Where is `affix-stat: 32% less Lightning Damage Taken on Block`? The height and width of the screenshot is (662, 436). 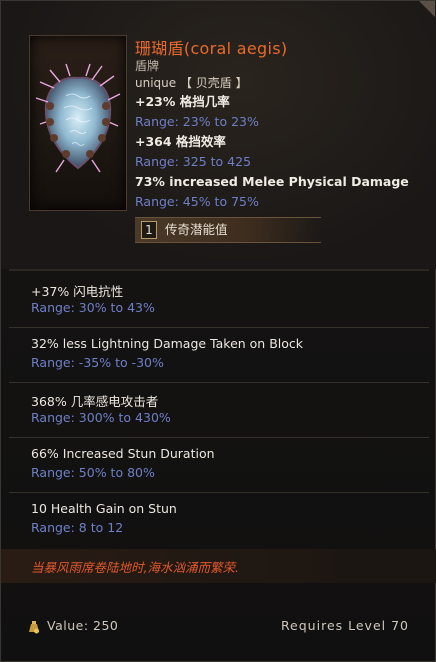
affix-stat: 32% less Lightning Damage Taken on Block is located at coordinates (167, 343).